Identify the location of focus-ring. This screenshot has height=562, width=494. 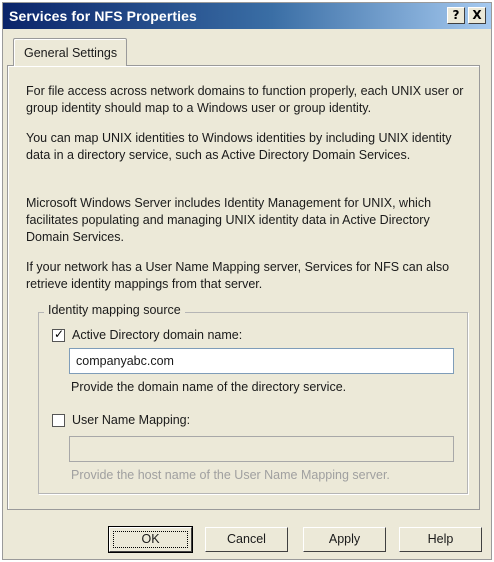
(150, 539).